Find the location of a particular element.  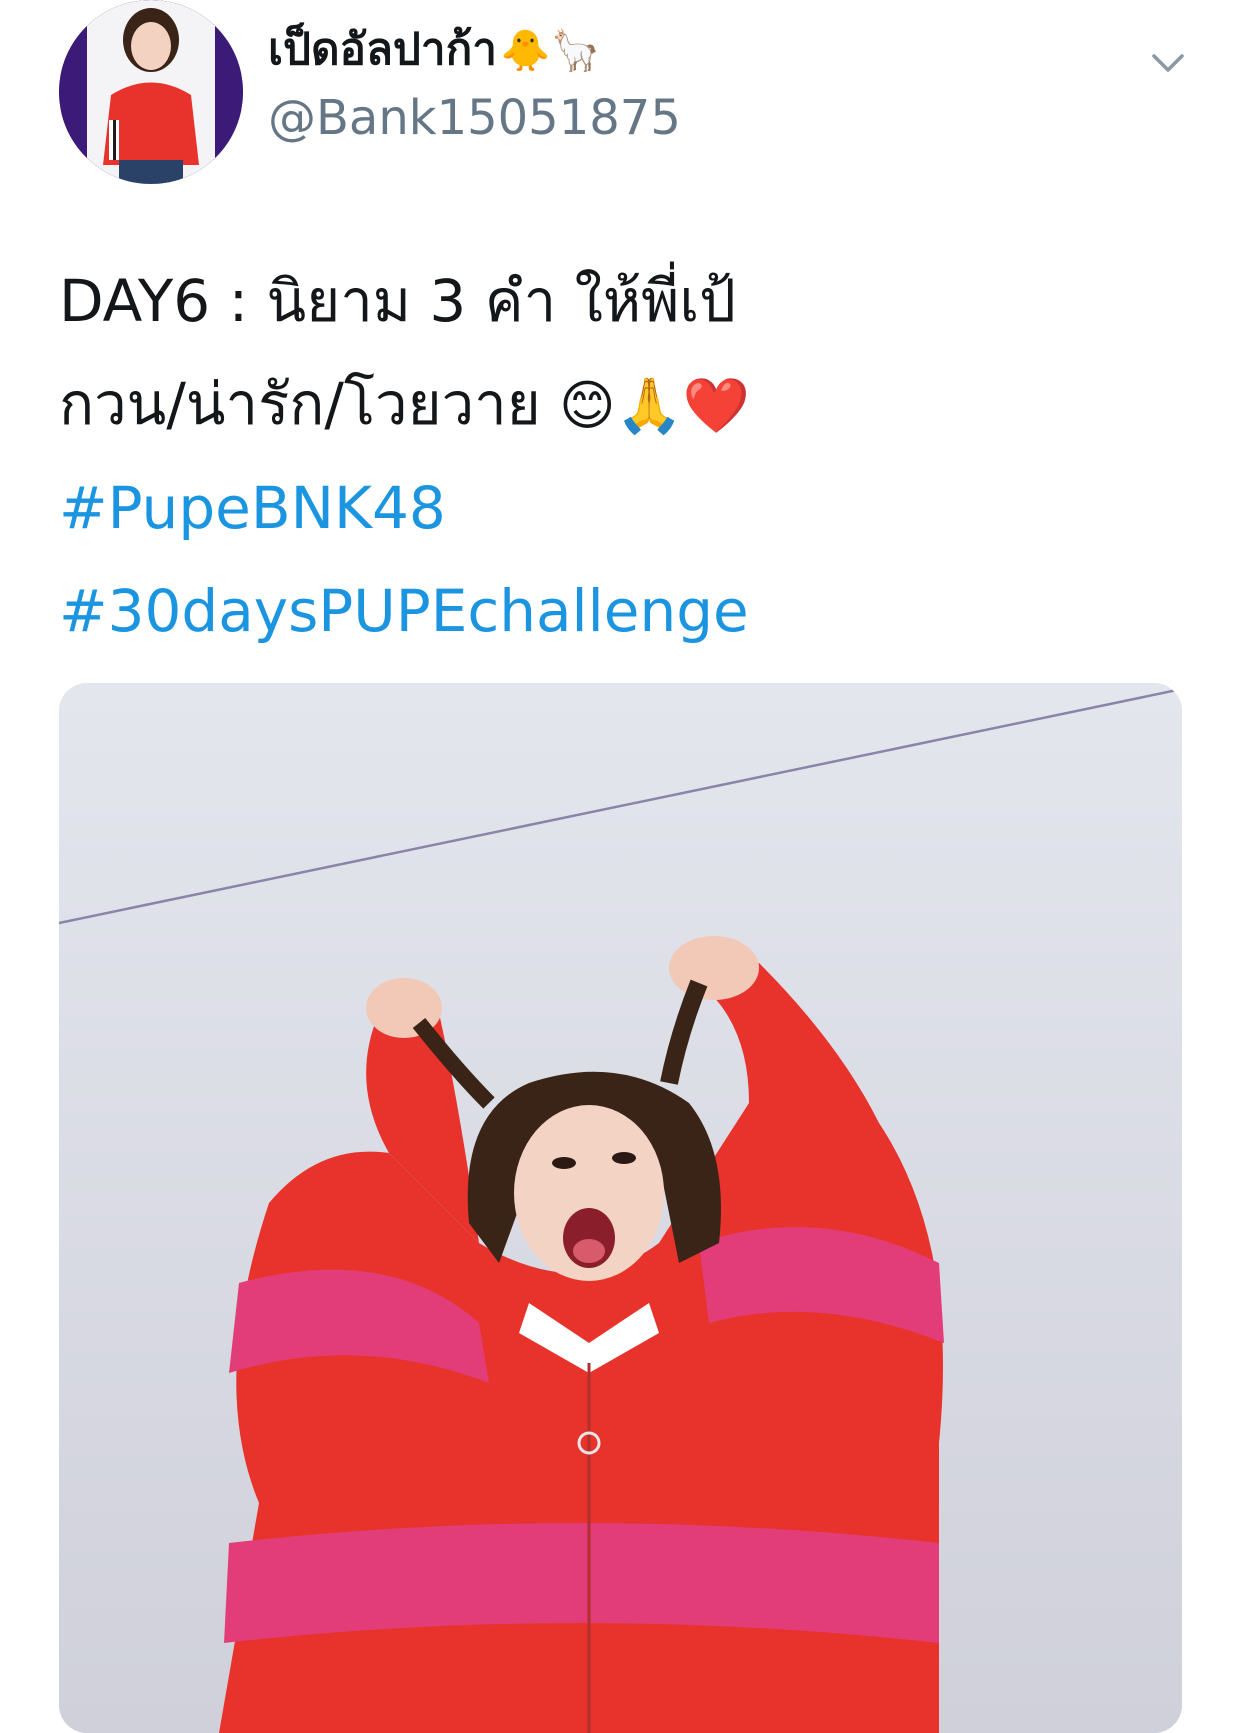

avatar-image is located at coordinates (151, 92).